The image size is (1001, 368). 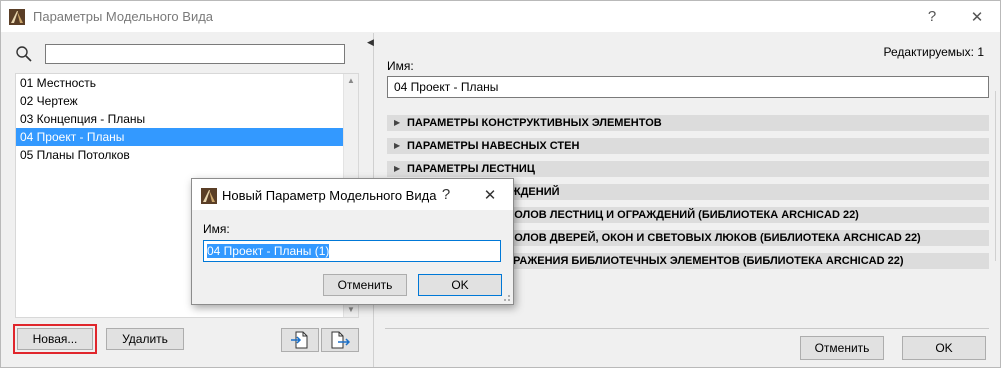 What do you see at coordinates (688, 87) in the screenshot?
I see `name-field: 04 Проект - Планы` at bounding box center [688, 87].